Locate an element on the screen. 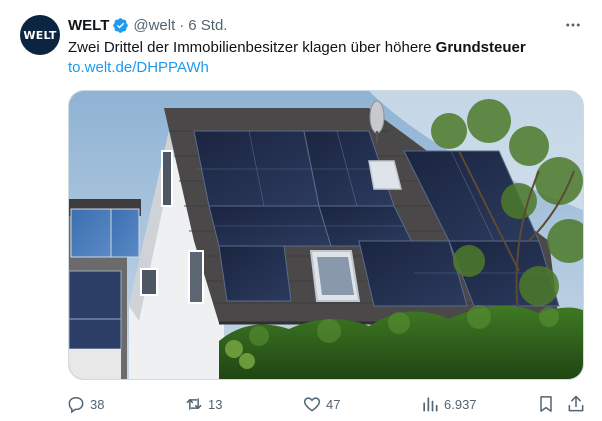  avatar: WELT is located at coordinates (40, 35).